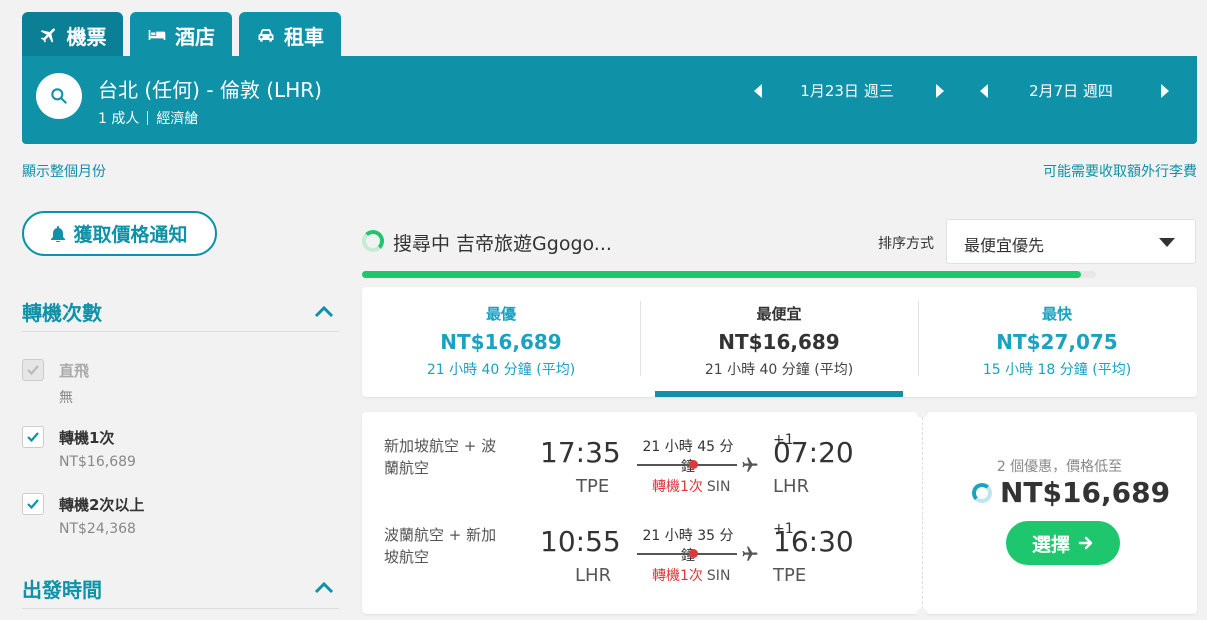 Image resolution: width=1207 pixels, height=620 pixels. I want to click on arrival-airport: LHR, so click(791, 486).